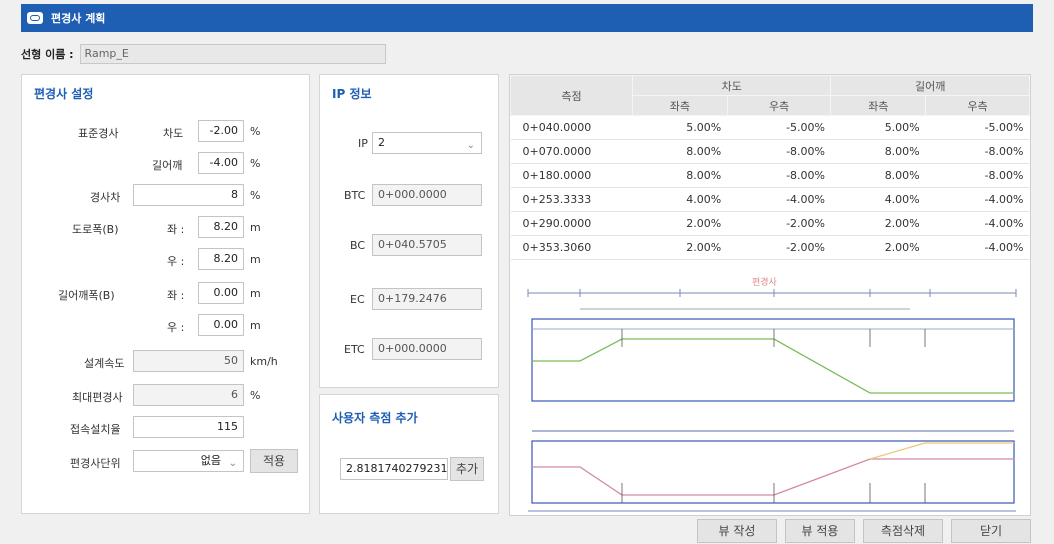  I want to click on table-row: 0+253.3333 4.00% -4.00% 4.00% -4.00%, so click(770, 199).